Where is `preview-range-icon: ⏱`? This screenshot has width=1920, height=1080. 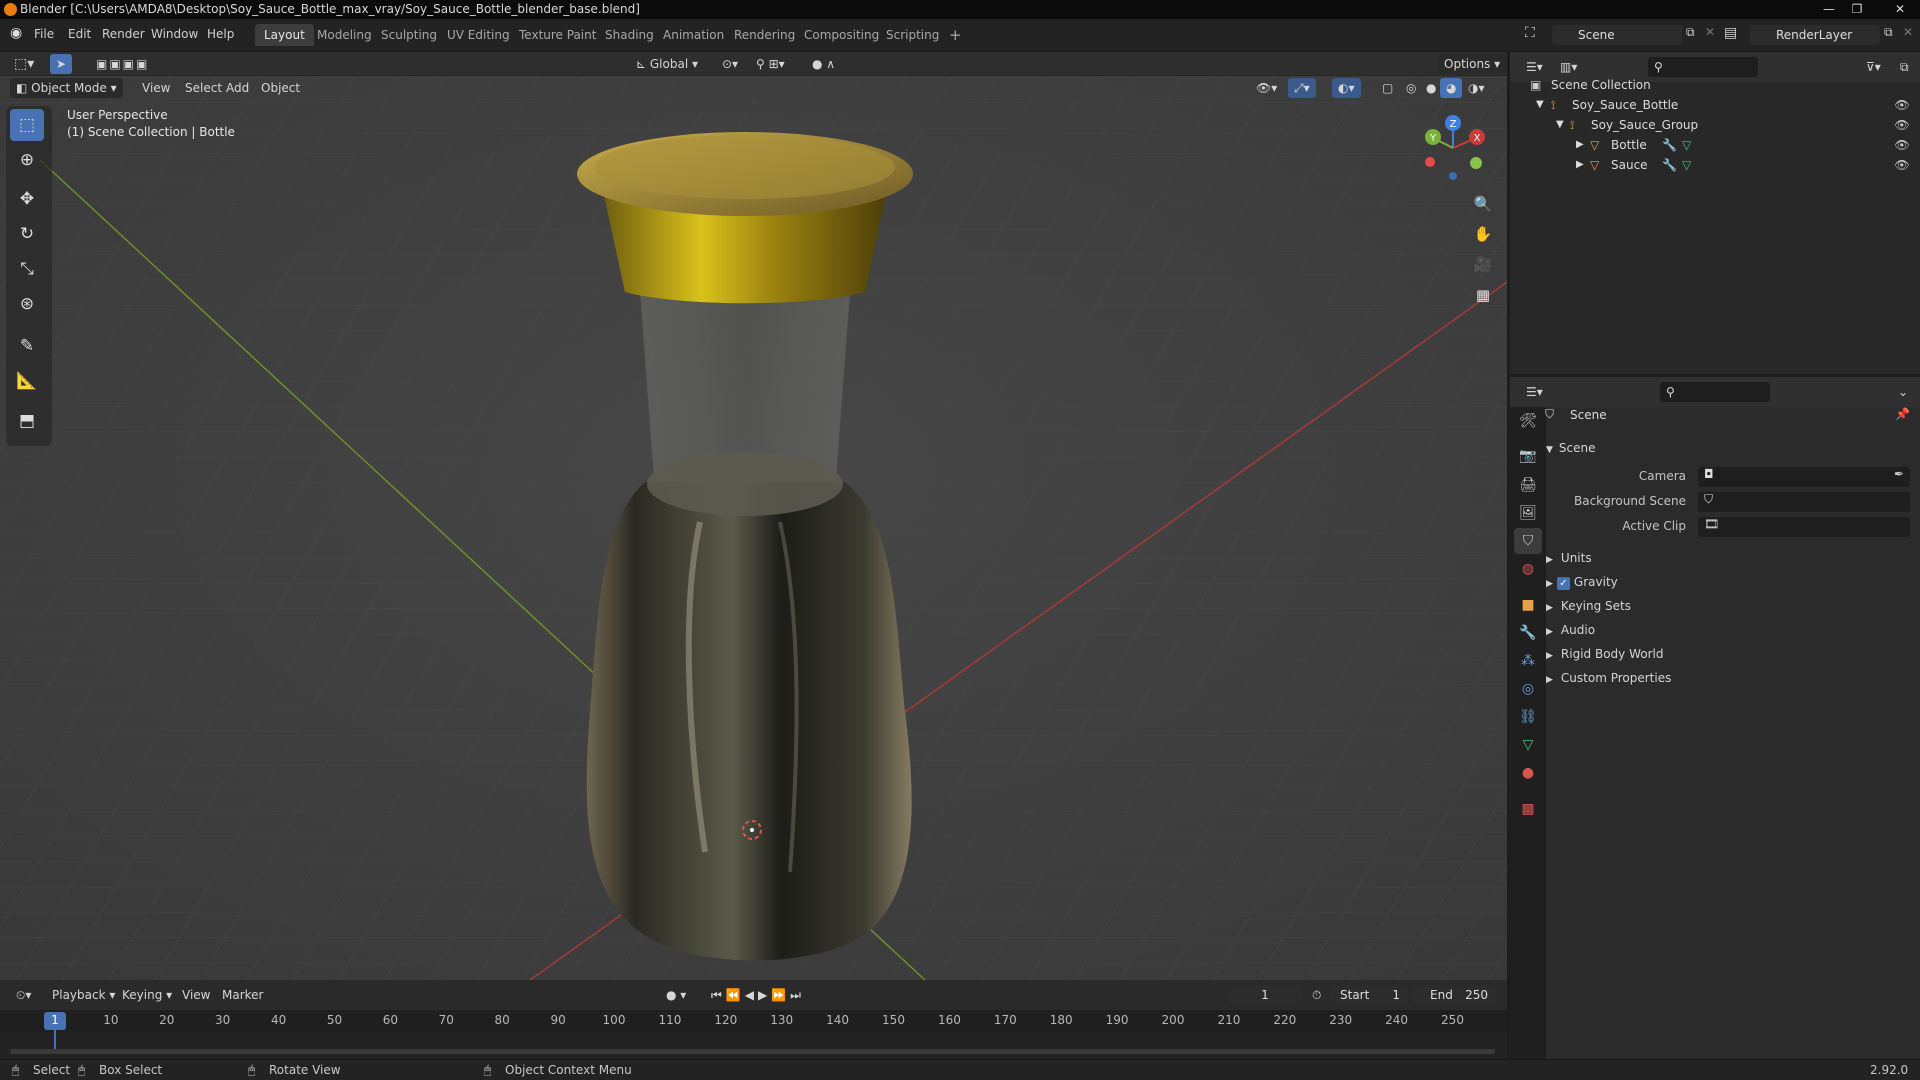 preview-range-icon: ⏱ is located at coordinates (1316, 995).